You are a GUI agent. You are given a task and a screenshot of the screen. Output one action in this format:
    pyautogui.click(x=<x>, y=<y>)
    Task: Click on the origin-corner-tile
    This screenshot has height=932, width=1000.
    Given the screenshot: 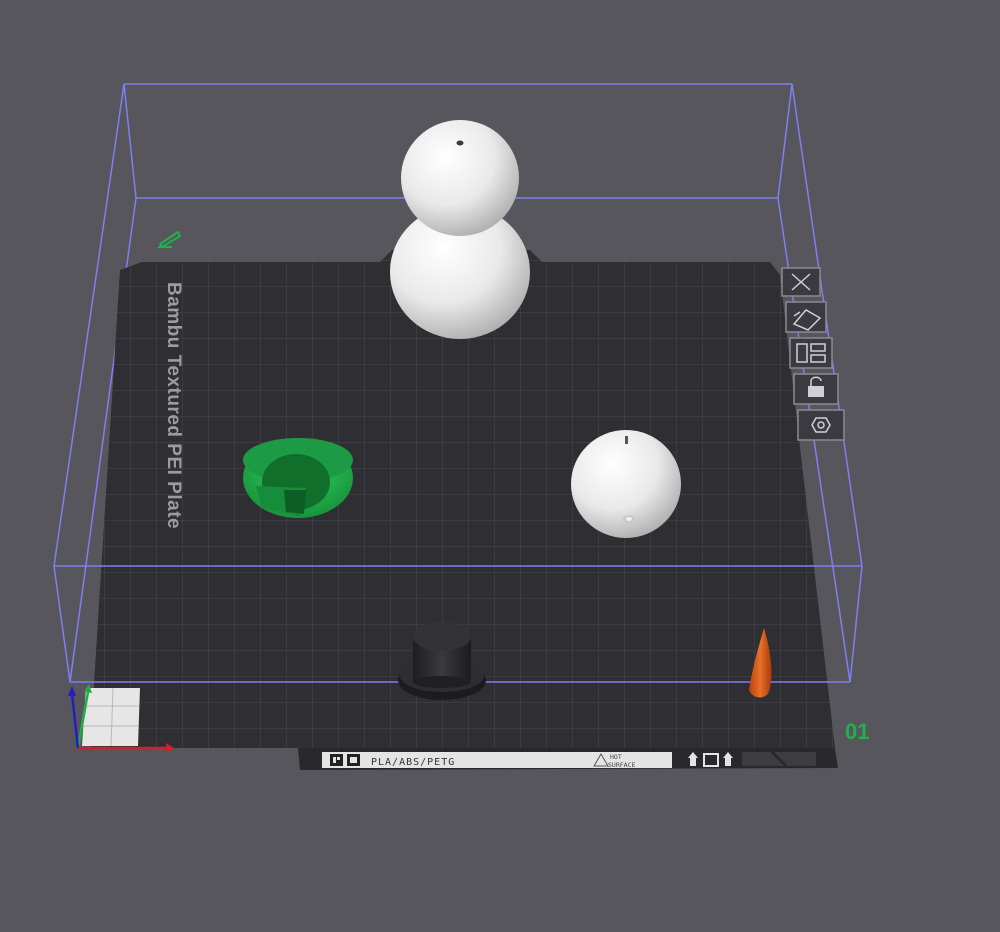 What is the action you would take?
    pyautogui.click(x=111, y=717)
    